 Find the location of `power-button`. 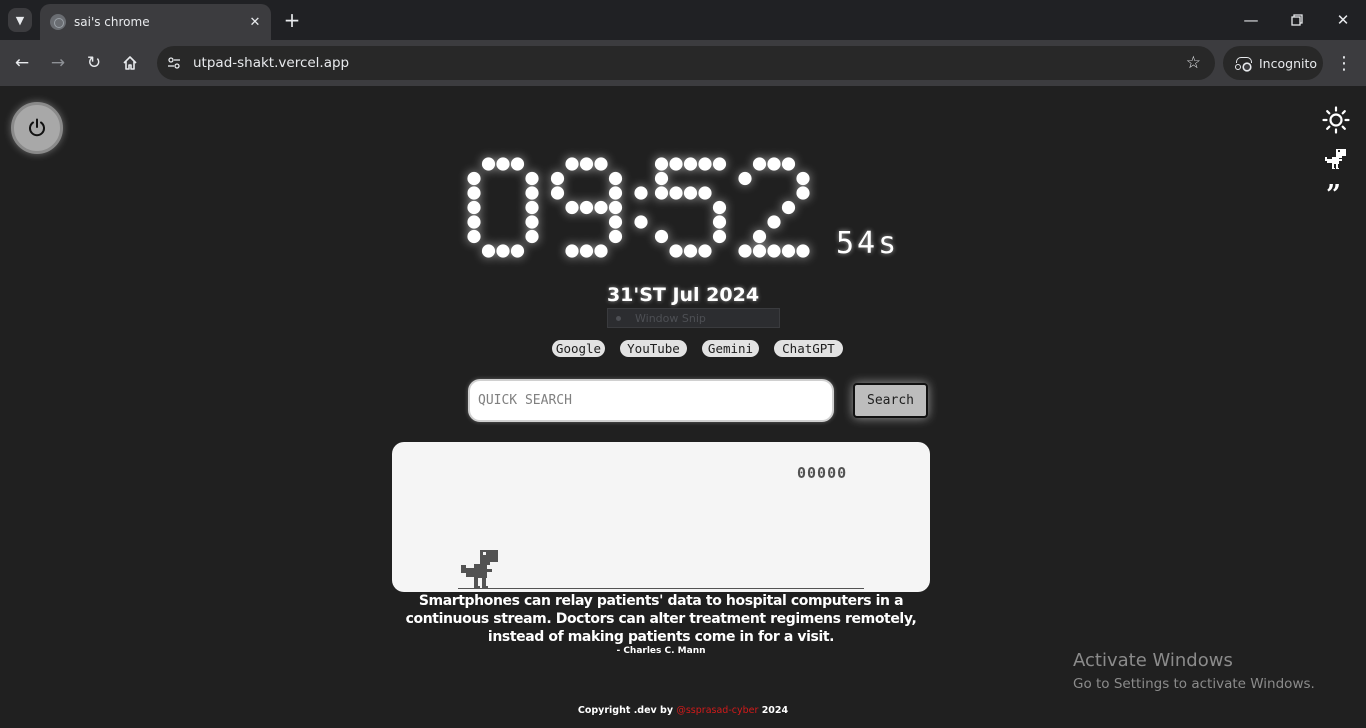

power-button is located at coordinates (37, 128).